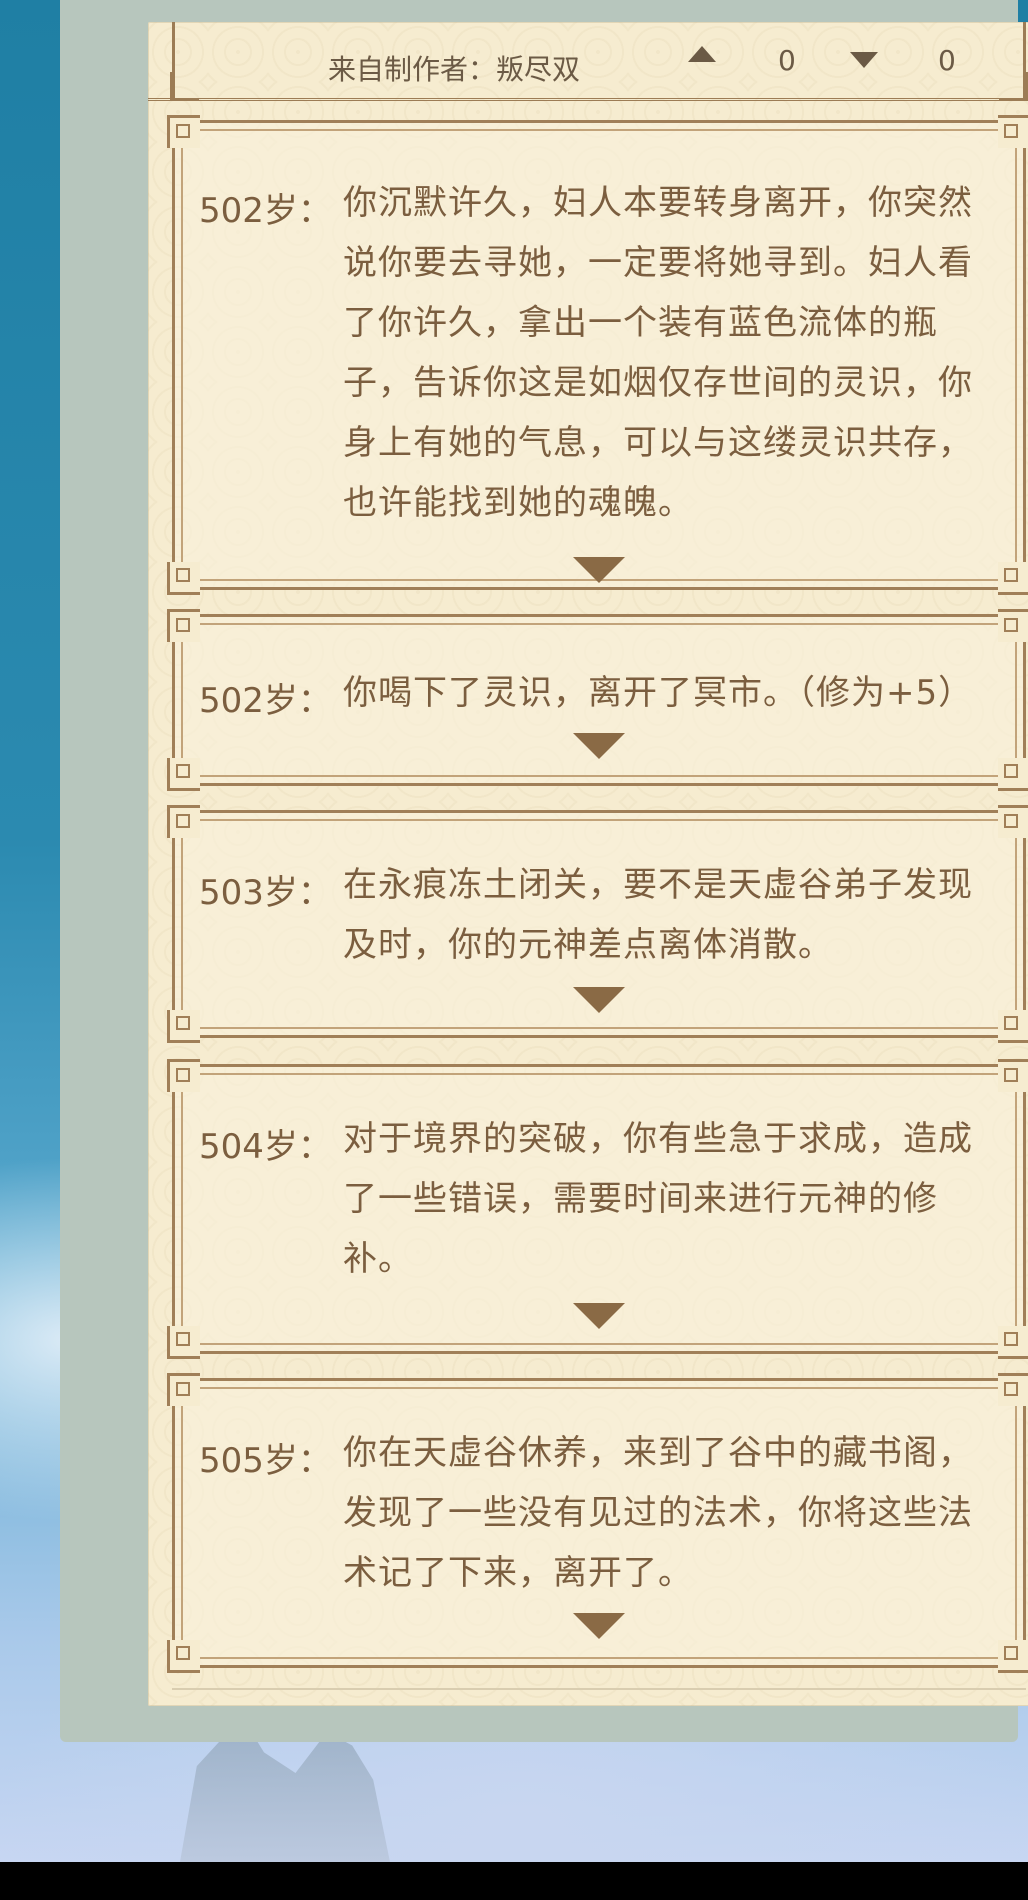 Image resolution: width=1028 pixels, height=1900 pixels. Describe the element at coordinates (658, 915) in the screenshot. I see `event-text: 在永痕冻土闭关，要不是天虚谷弟子发现及时，你的元神差点离体消散。` at that location.